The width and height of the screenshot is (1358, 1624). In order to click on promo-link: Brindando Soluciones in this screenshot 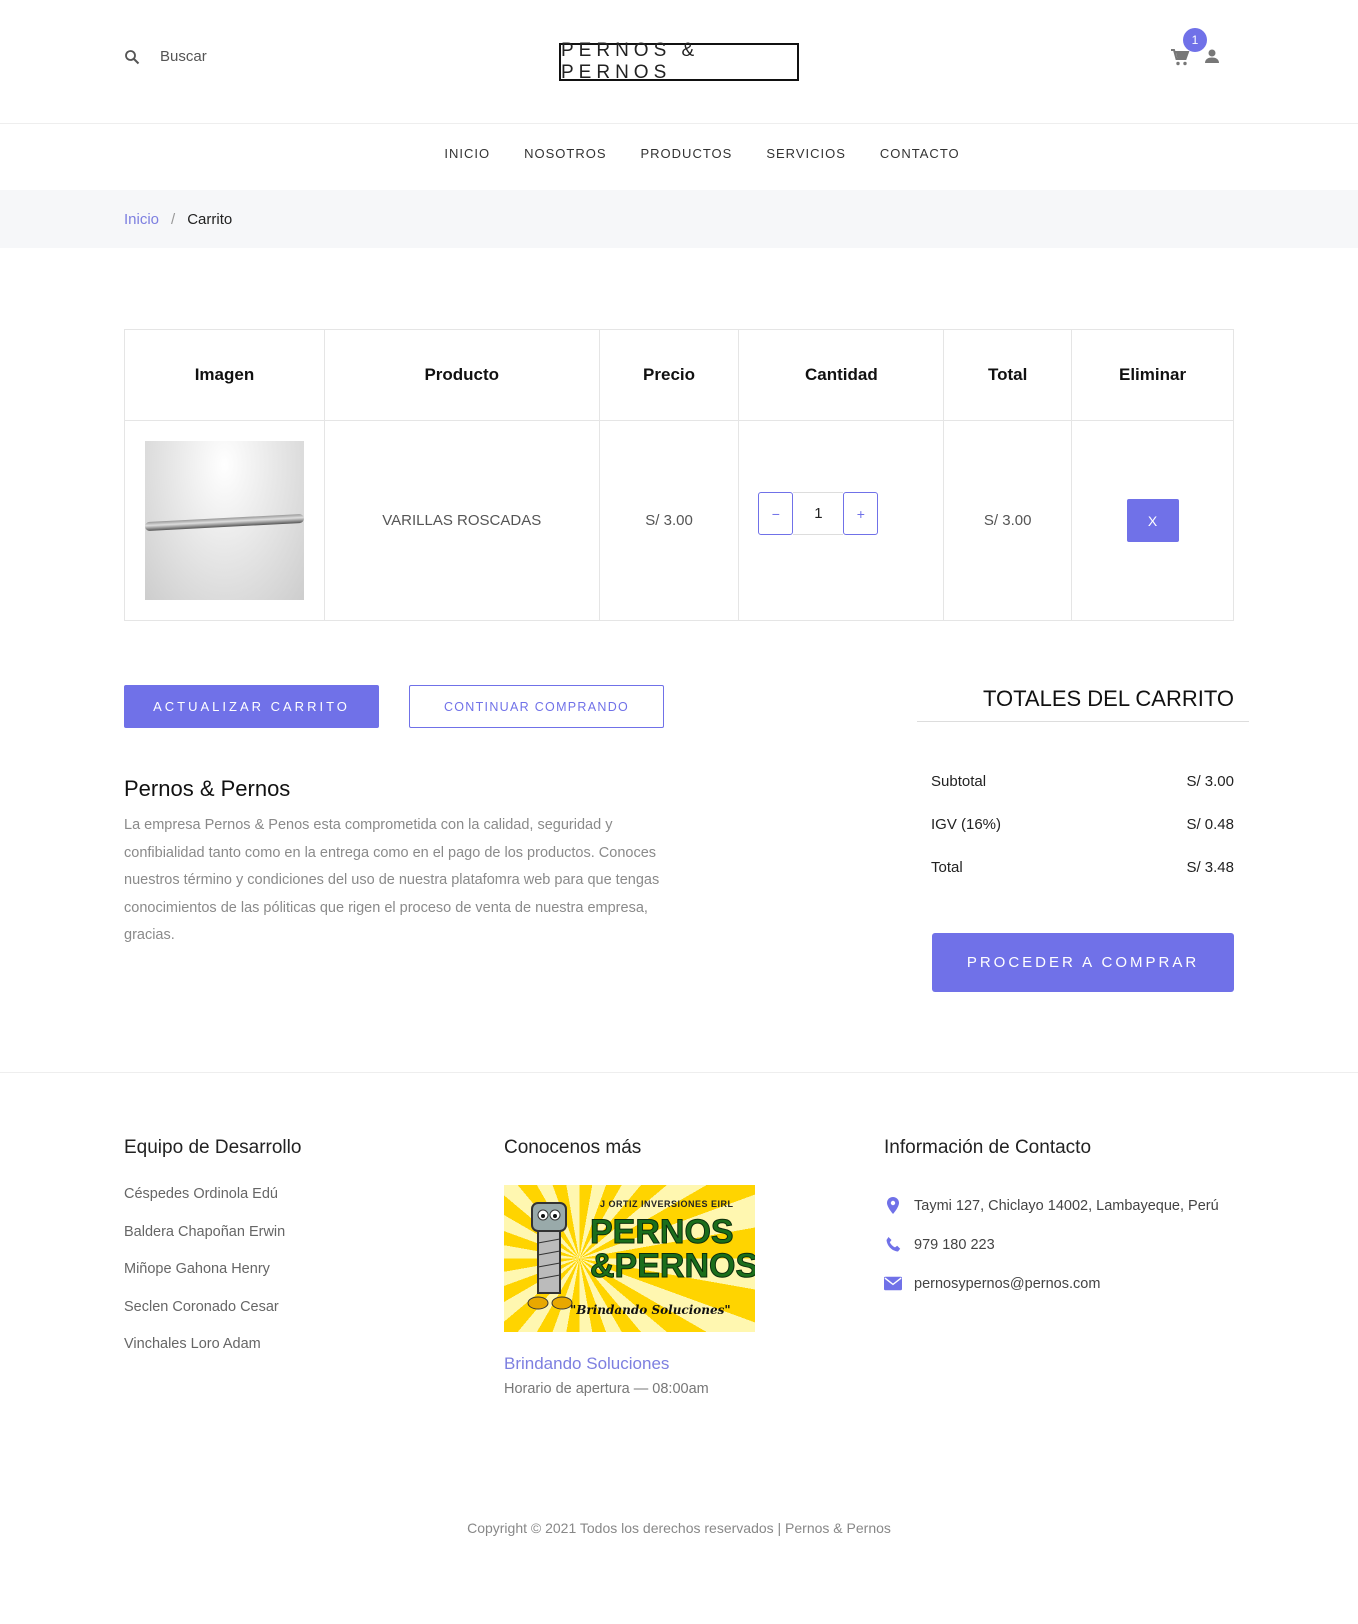, I will do `click(586, 1364)`.